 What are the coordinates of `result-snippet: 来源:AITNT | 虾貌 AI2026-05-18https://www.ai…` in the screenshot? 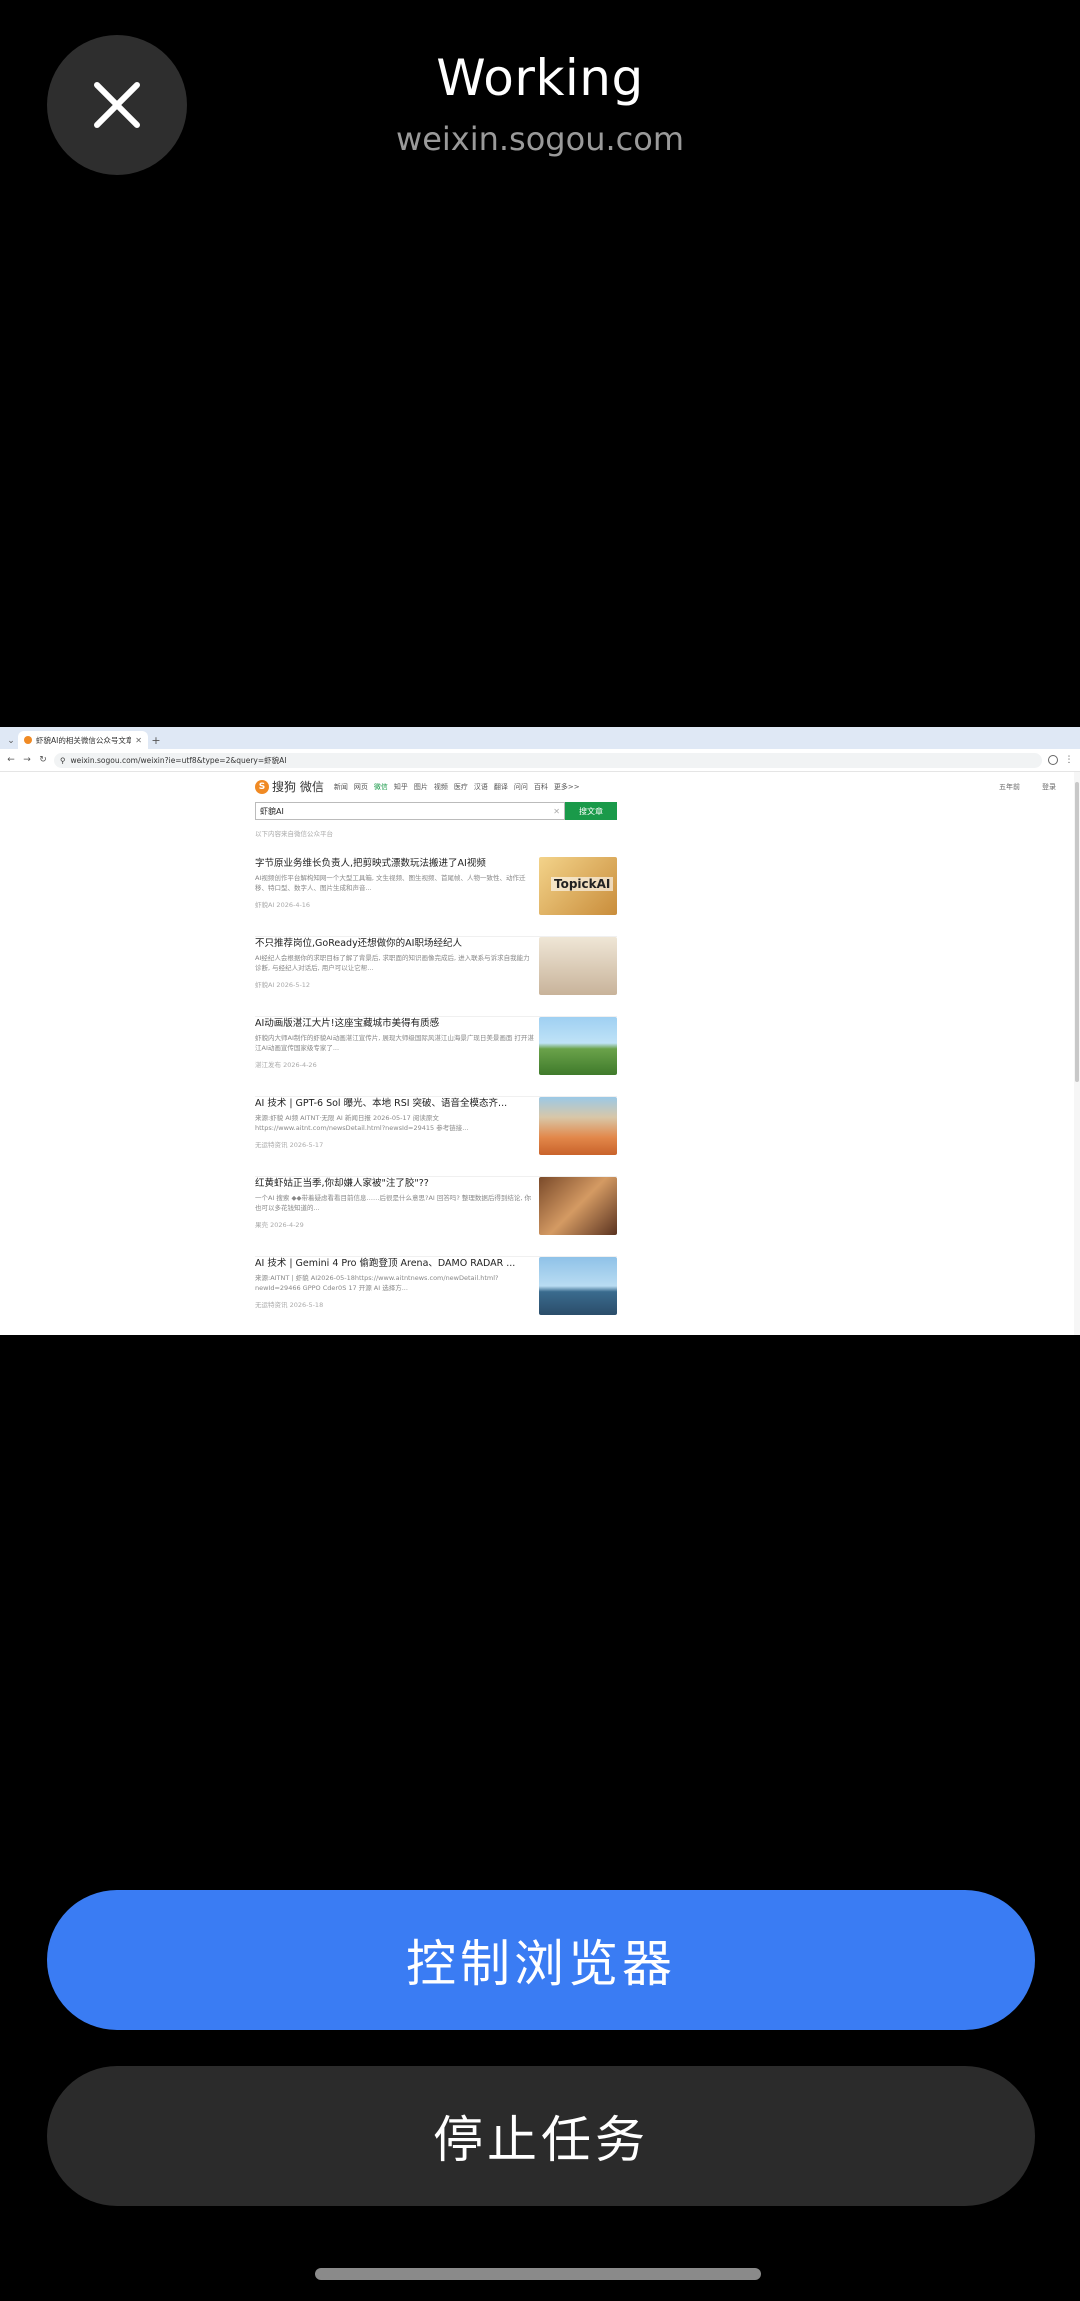 It's located at (377, 1283).